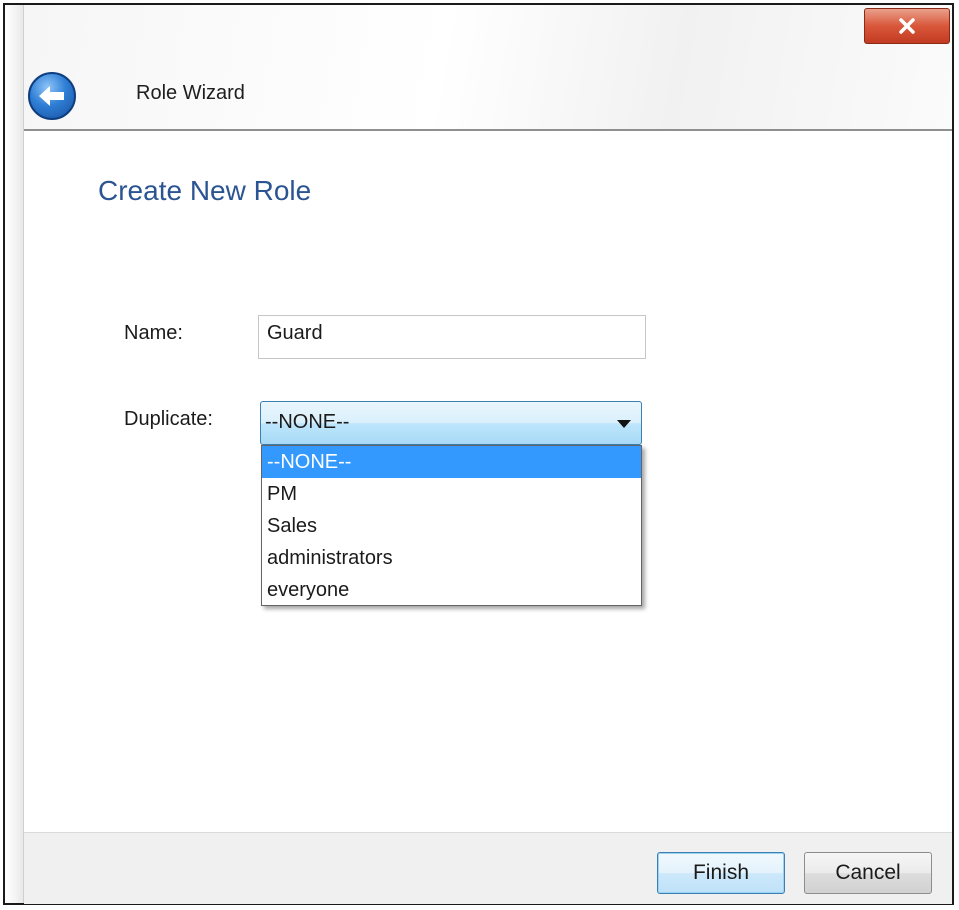  I want to click on title-divider, so click(488, 130).